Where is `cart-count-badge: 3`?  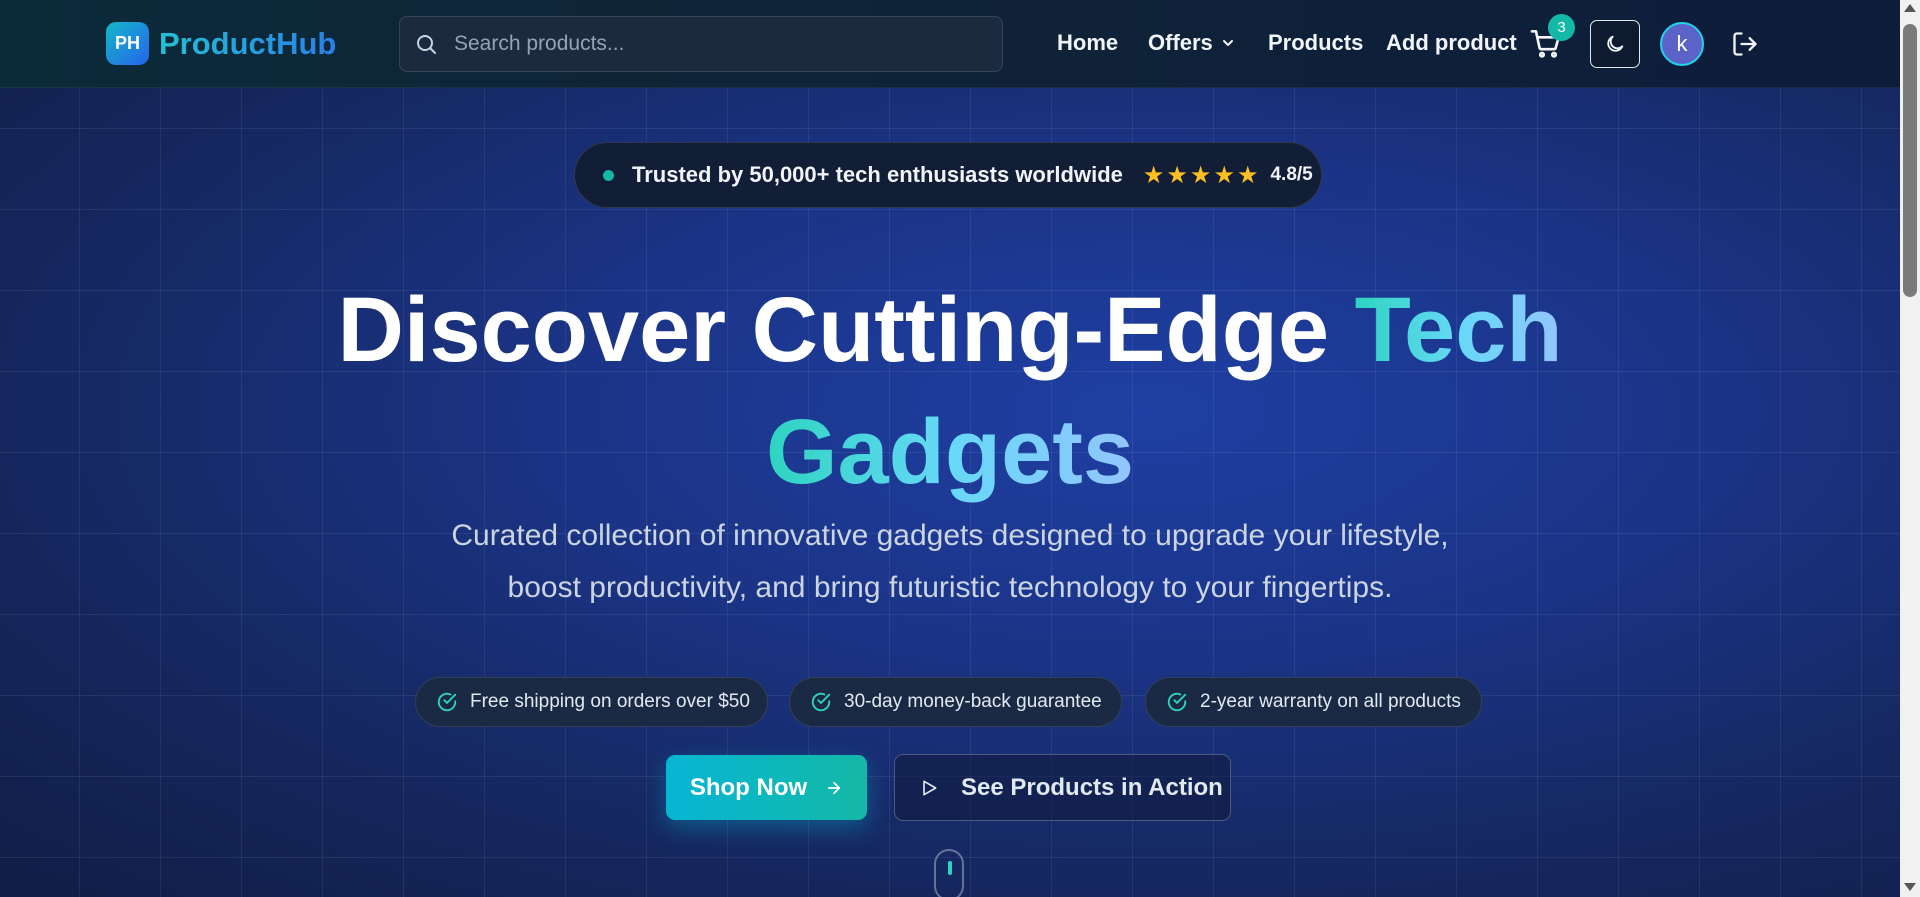
cart-count-badge: 3 is located at coordinates (1561, 27).